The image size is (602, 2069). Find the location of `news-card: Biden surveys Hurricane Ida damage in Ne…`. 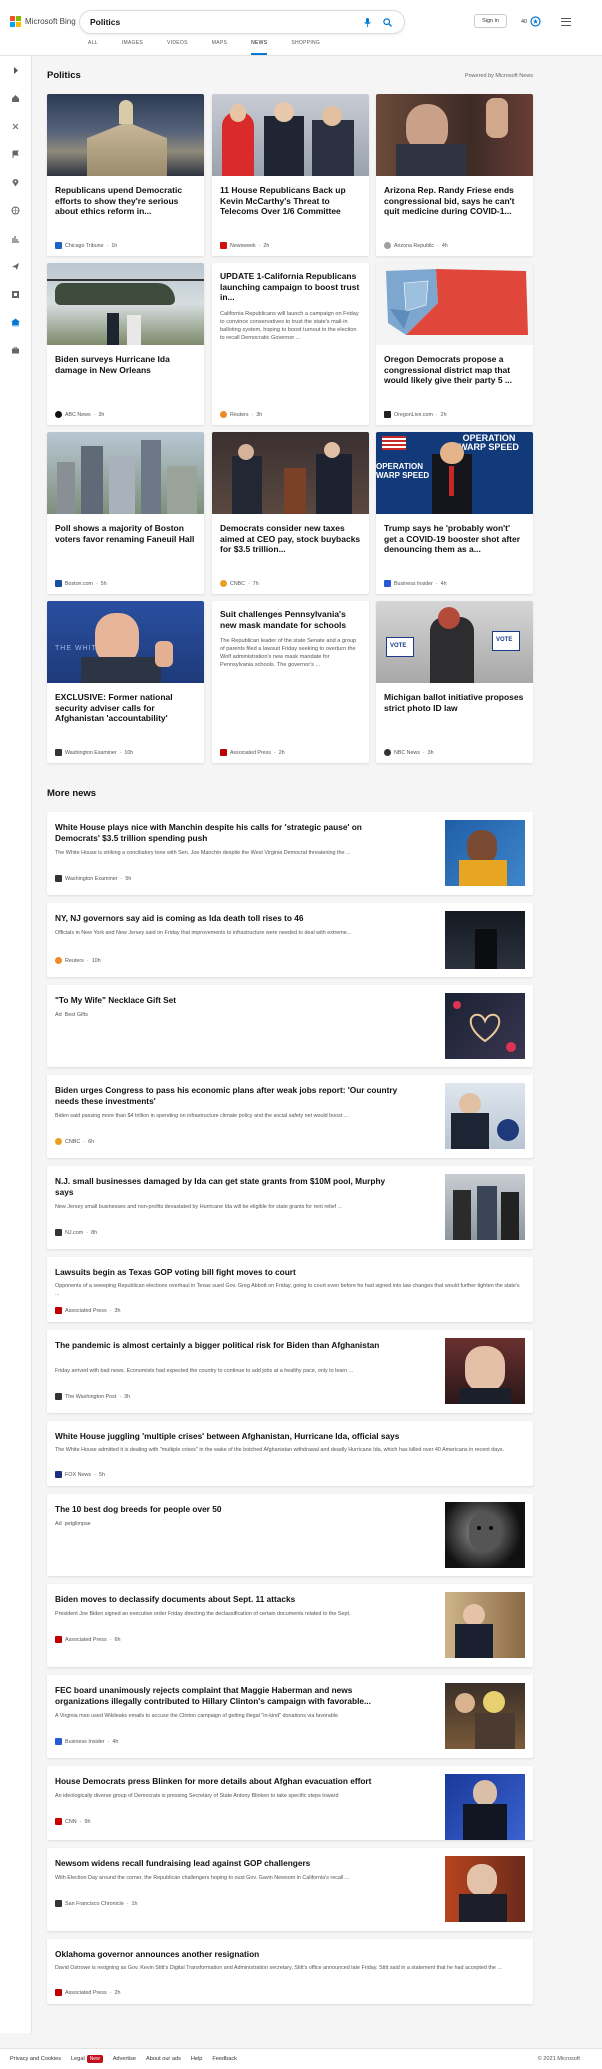

news-card: Biden surveys Hurricane Ida damage in Ne… is located at coordinates (125, 344).